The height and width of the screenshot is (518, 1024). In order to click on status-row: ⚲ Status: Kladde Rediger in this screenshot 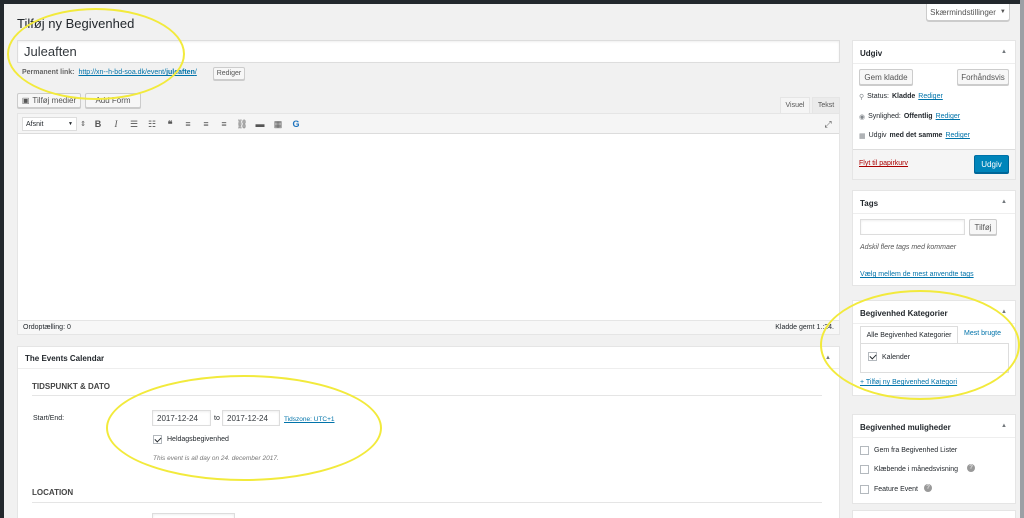, I will do `click(901, 97)`.